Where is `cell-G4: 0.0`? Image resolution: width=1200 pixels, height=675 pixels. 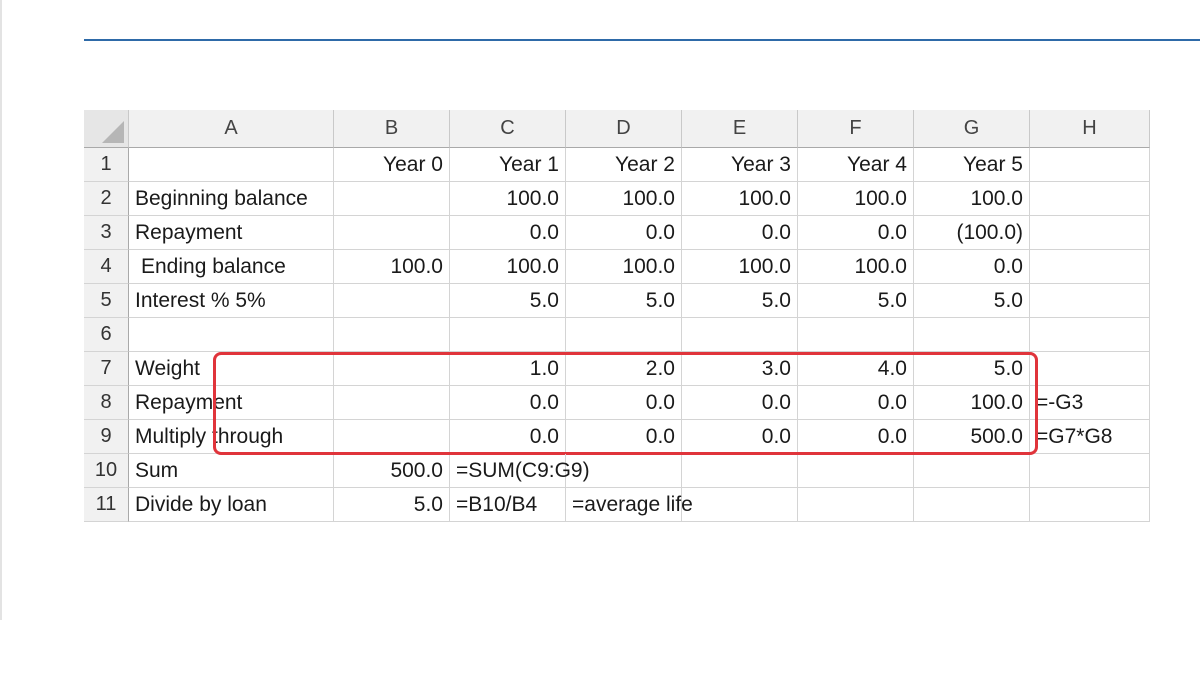 cell-G4: 0.0 is located at coordinates (972, 267).